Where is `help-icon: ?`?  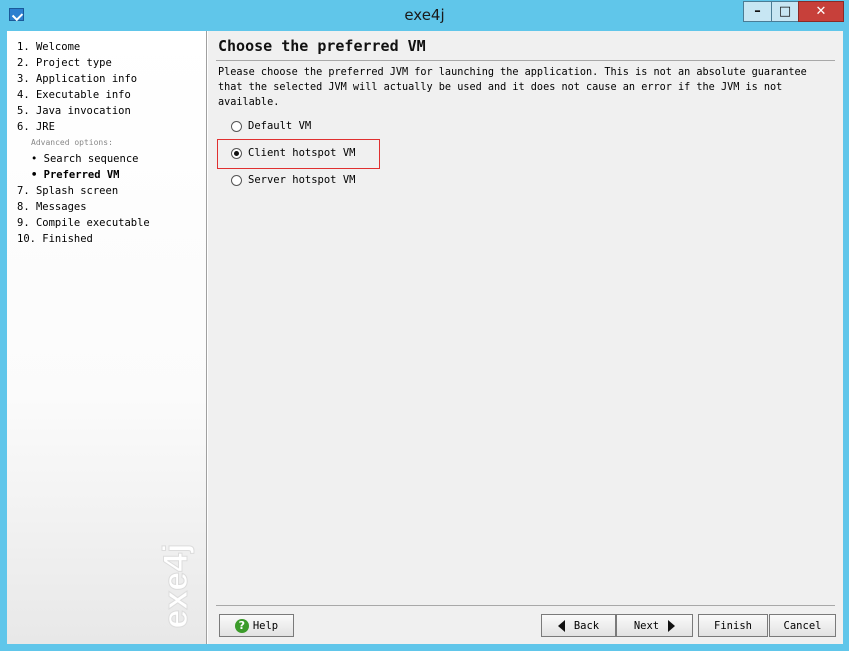 help-icon: ? is located at coordinates (241, 625).